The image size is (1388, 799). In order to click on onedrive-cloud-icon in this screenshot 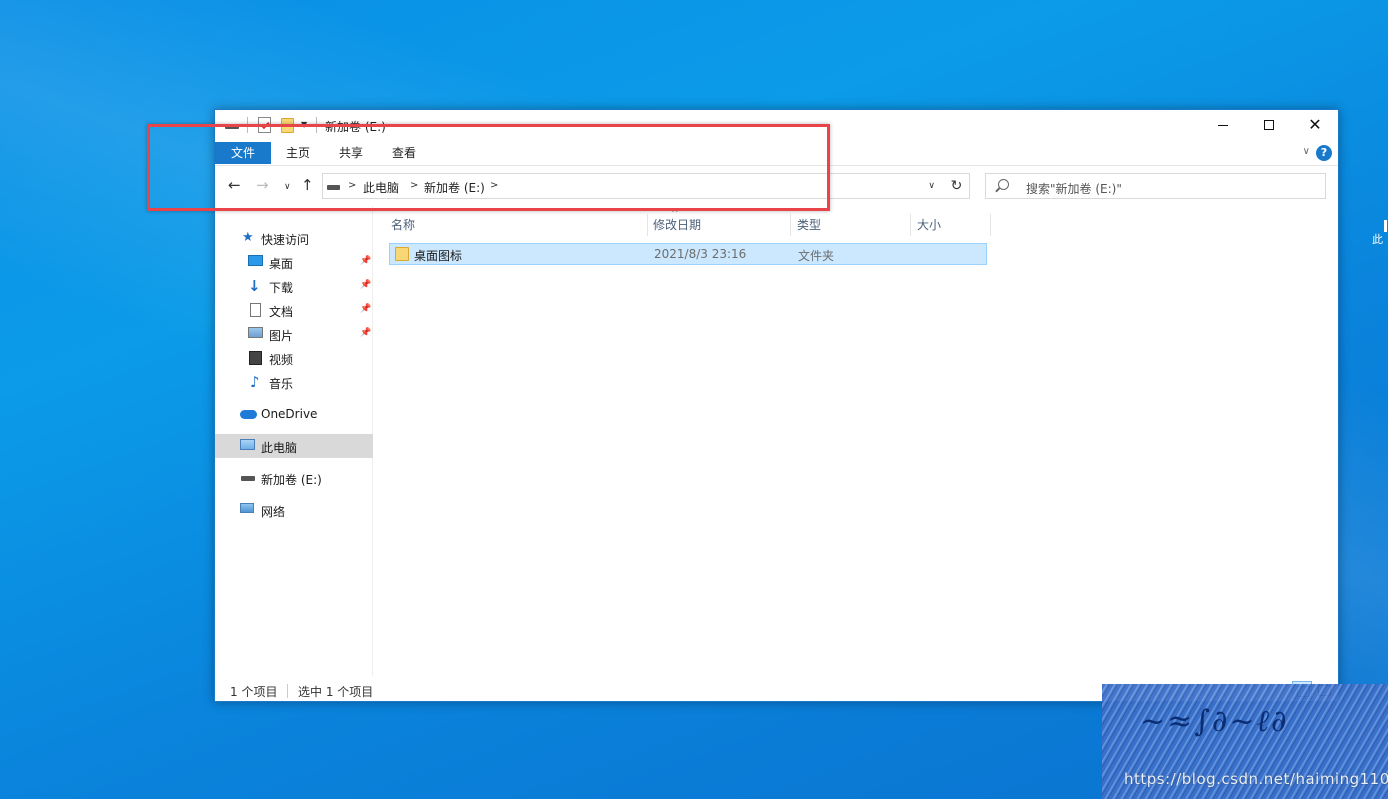, I will do `click(248, 414)`.